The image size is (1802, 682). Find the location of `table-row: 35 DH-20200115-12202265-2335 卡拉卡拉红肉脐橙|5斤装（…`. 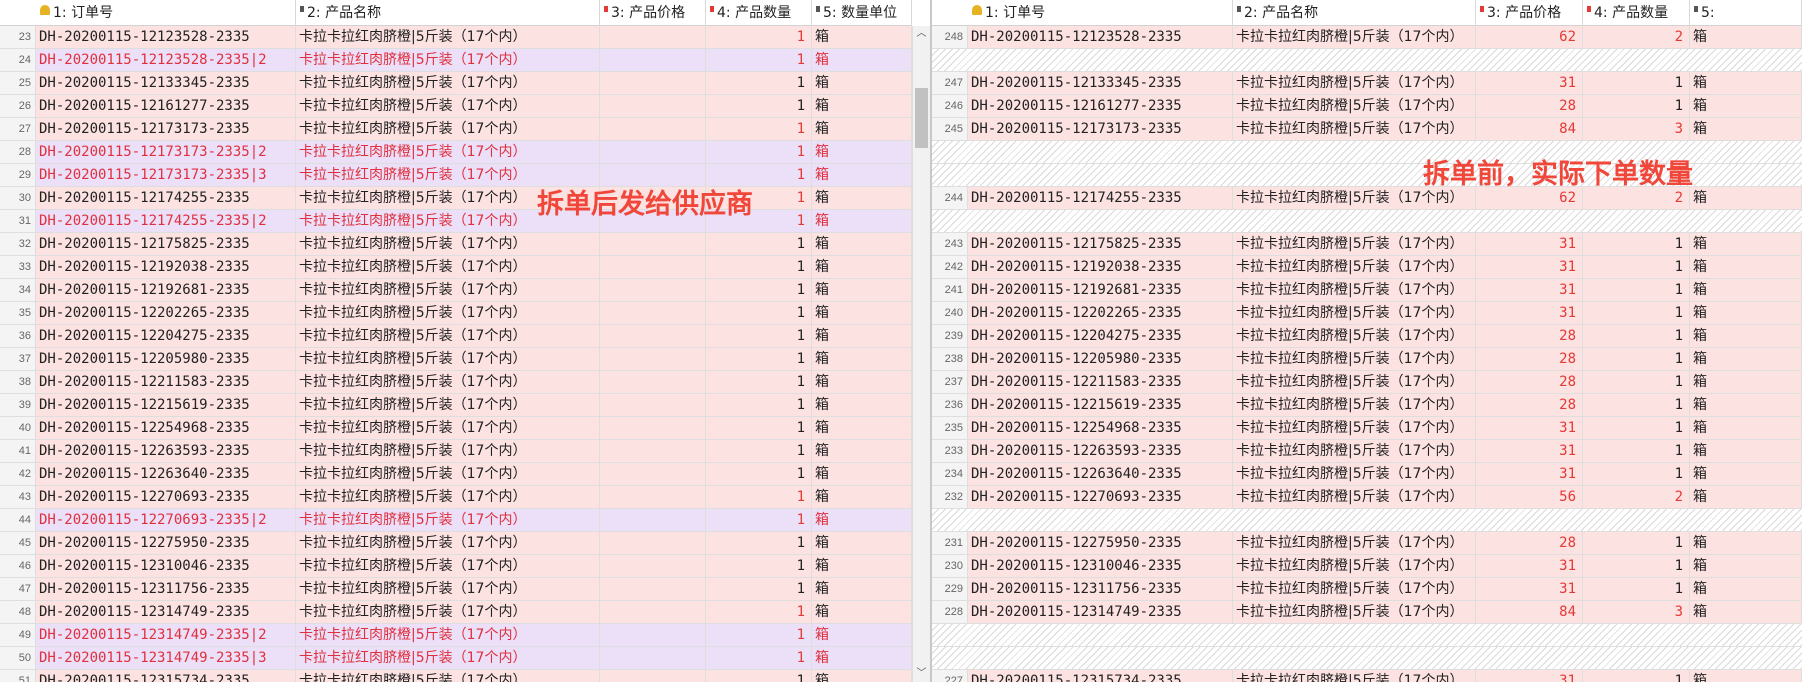

table-row: 35 DH-20200115-12202265-2335 卡拉卡拉红肉脐橙|5斤装（… is located at coordinates (456, 313).